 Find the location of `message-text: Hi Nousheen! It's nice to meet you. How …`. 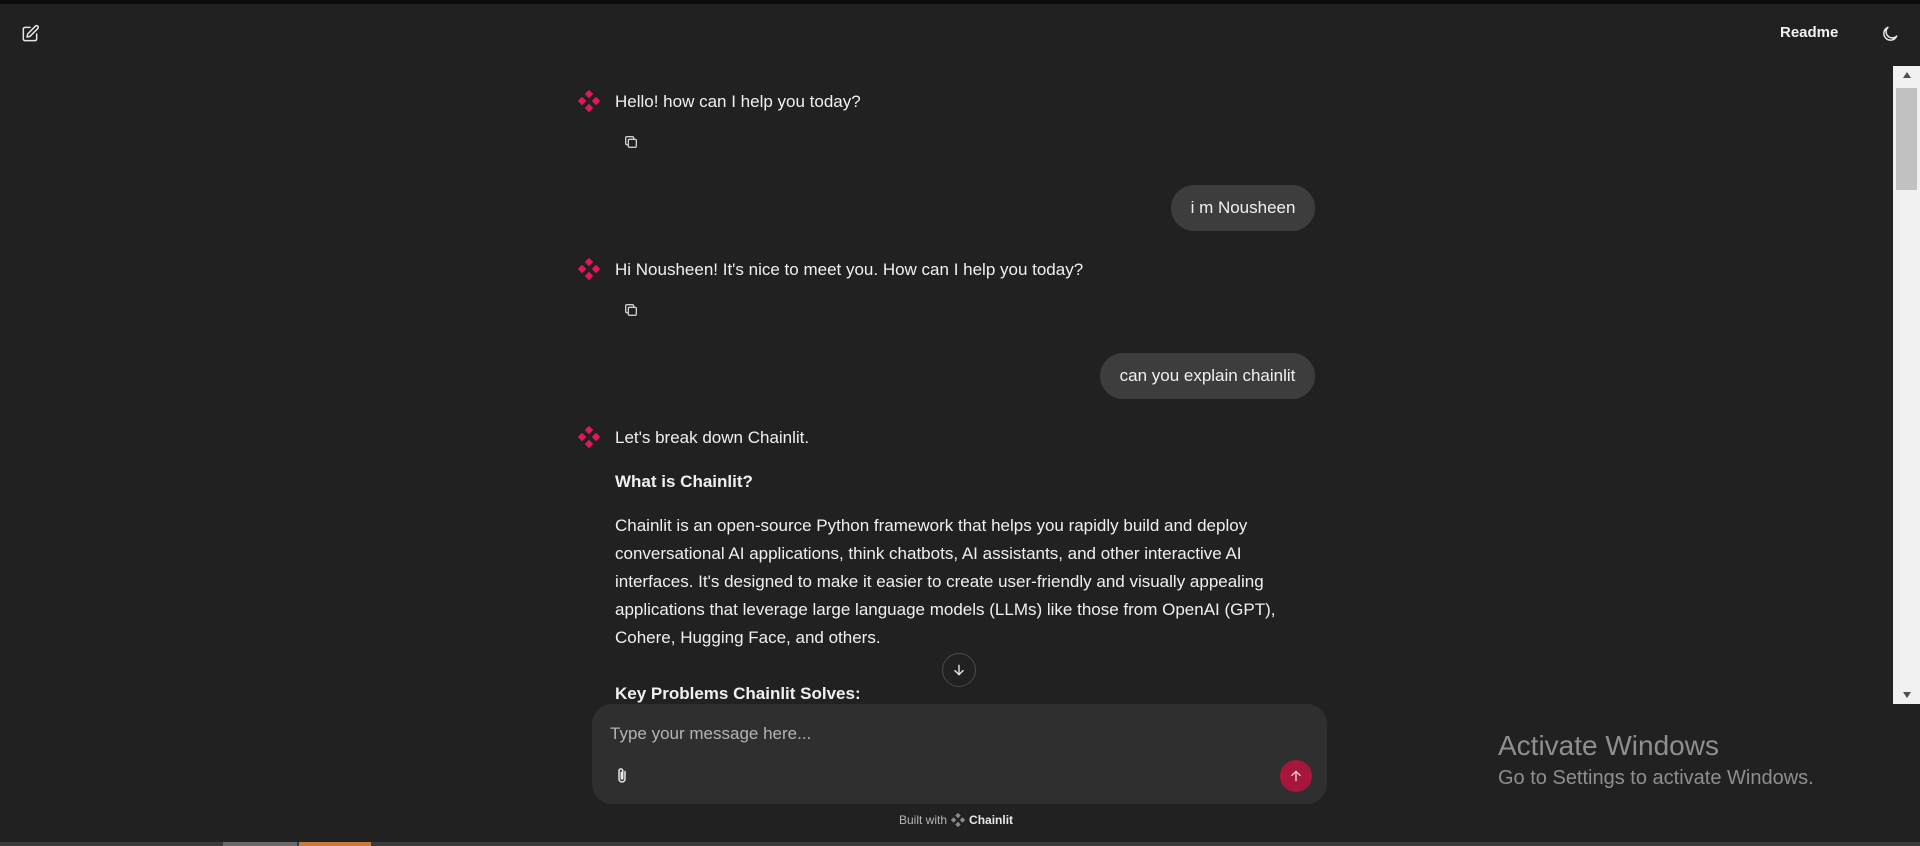

message-text: Hi Nousheen! It's nice to meet you. How … is located at coordinates (849, 269).